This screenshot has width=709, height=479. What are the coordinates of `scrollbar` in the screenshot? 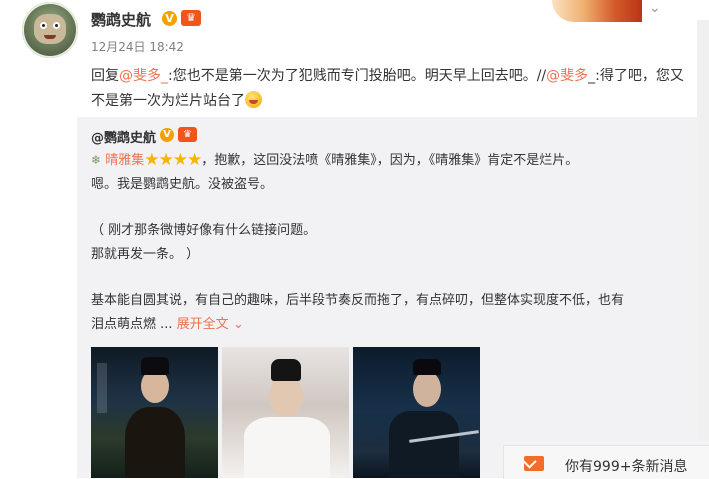 It's located at (703, 230).